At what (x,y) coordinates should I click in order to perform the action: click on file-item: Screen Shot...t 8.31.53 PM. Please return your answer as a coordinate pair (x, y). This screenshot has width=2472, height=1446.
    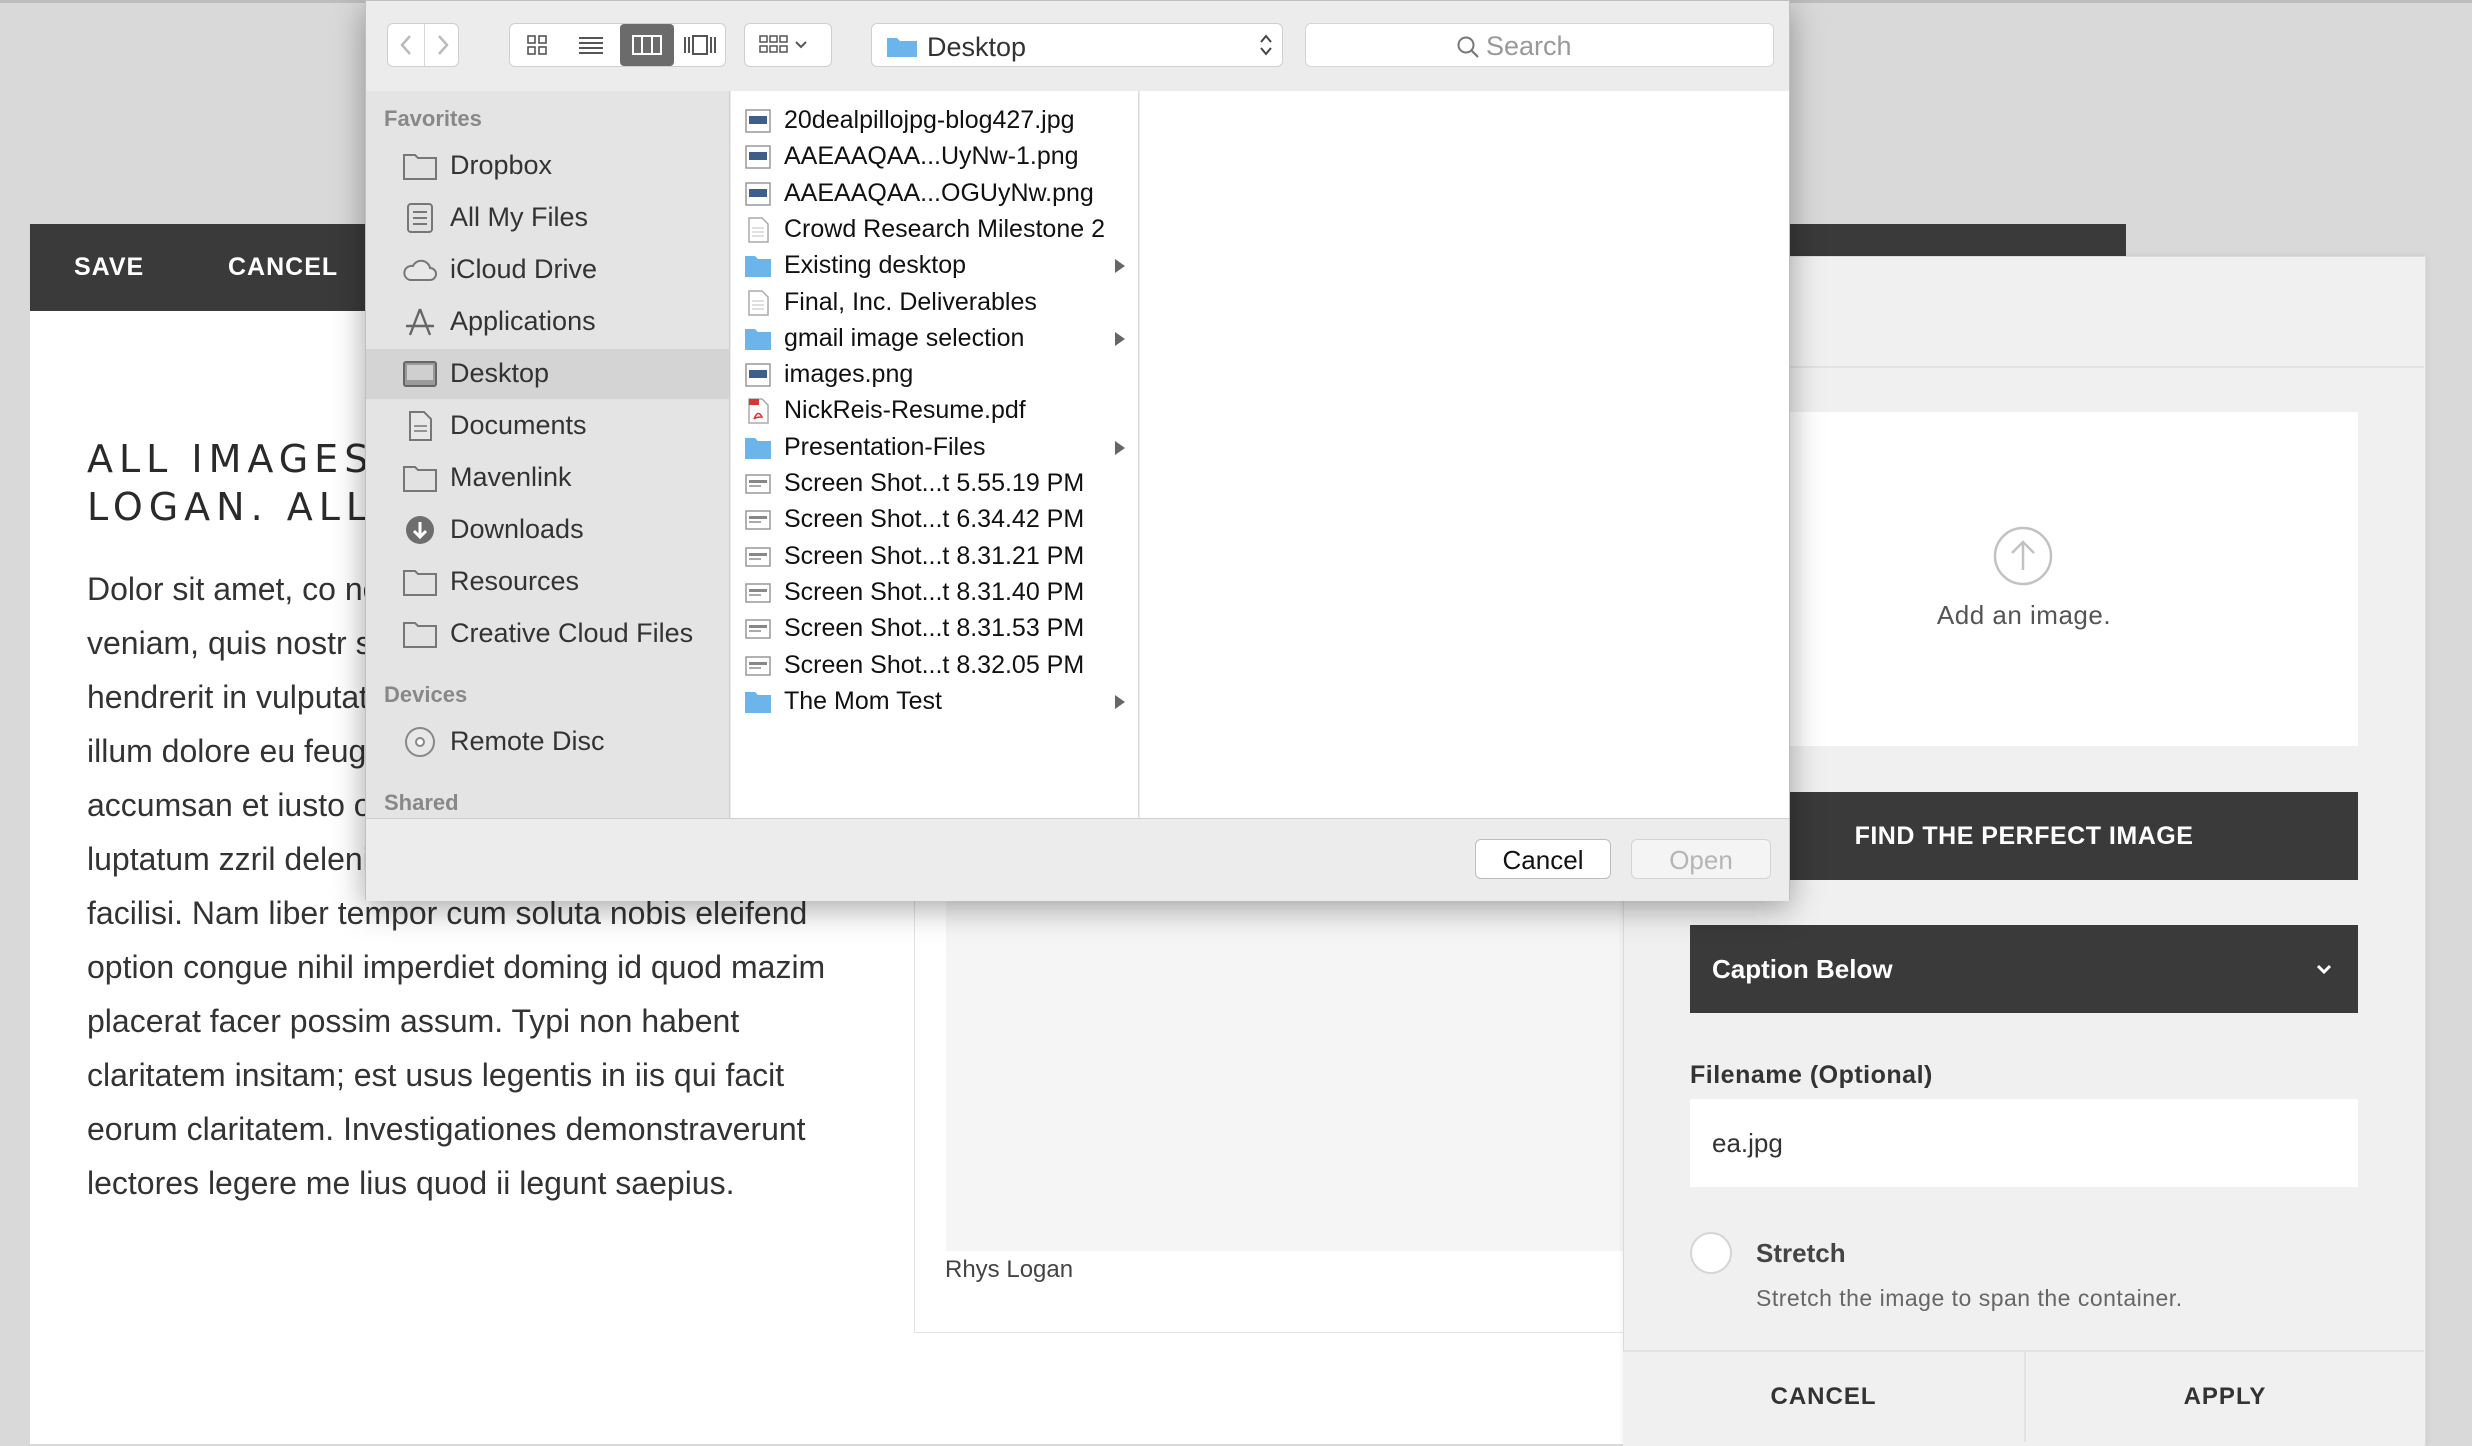
    Looking at the image, I should click on (935, 629).